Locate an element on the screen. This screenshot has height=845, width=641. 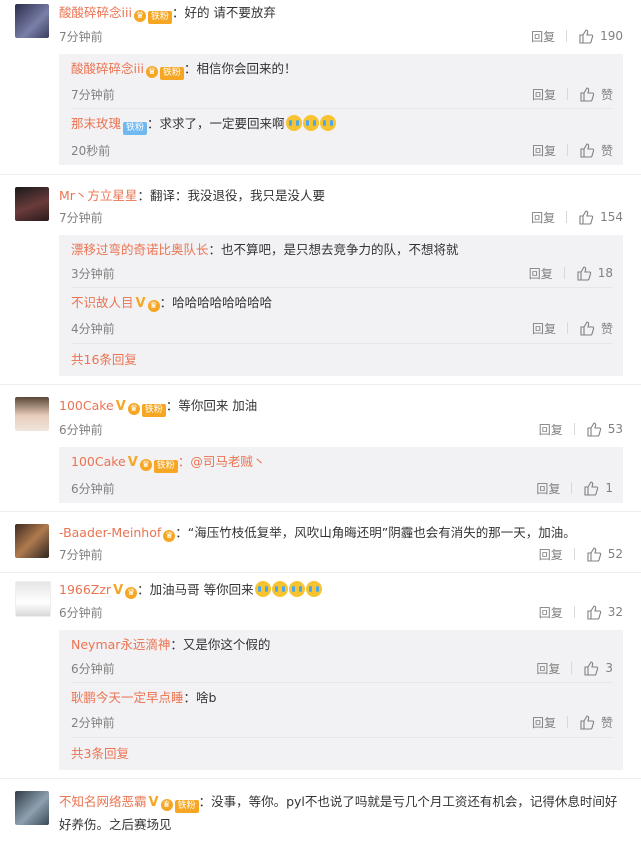
reply-item: 100Cake V ♛ 铁粉 ：@司马老贼丶 6分钟前 回复 1 is located at coordinates (342, 475).